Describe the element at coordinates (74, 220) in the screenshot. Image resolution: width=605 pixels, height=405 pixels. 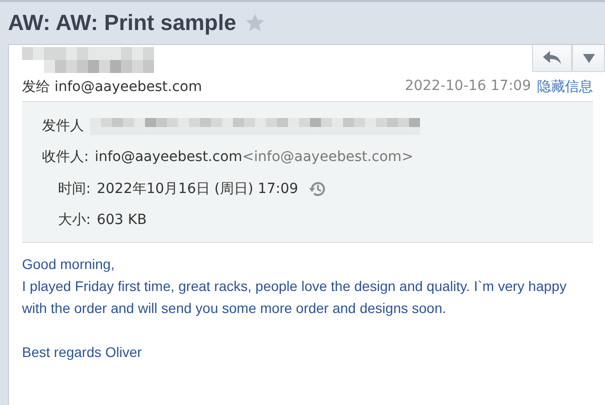
I see `field-label: 大小:` at that location.